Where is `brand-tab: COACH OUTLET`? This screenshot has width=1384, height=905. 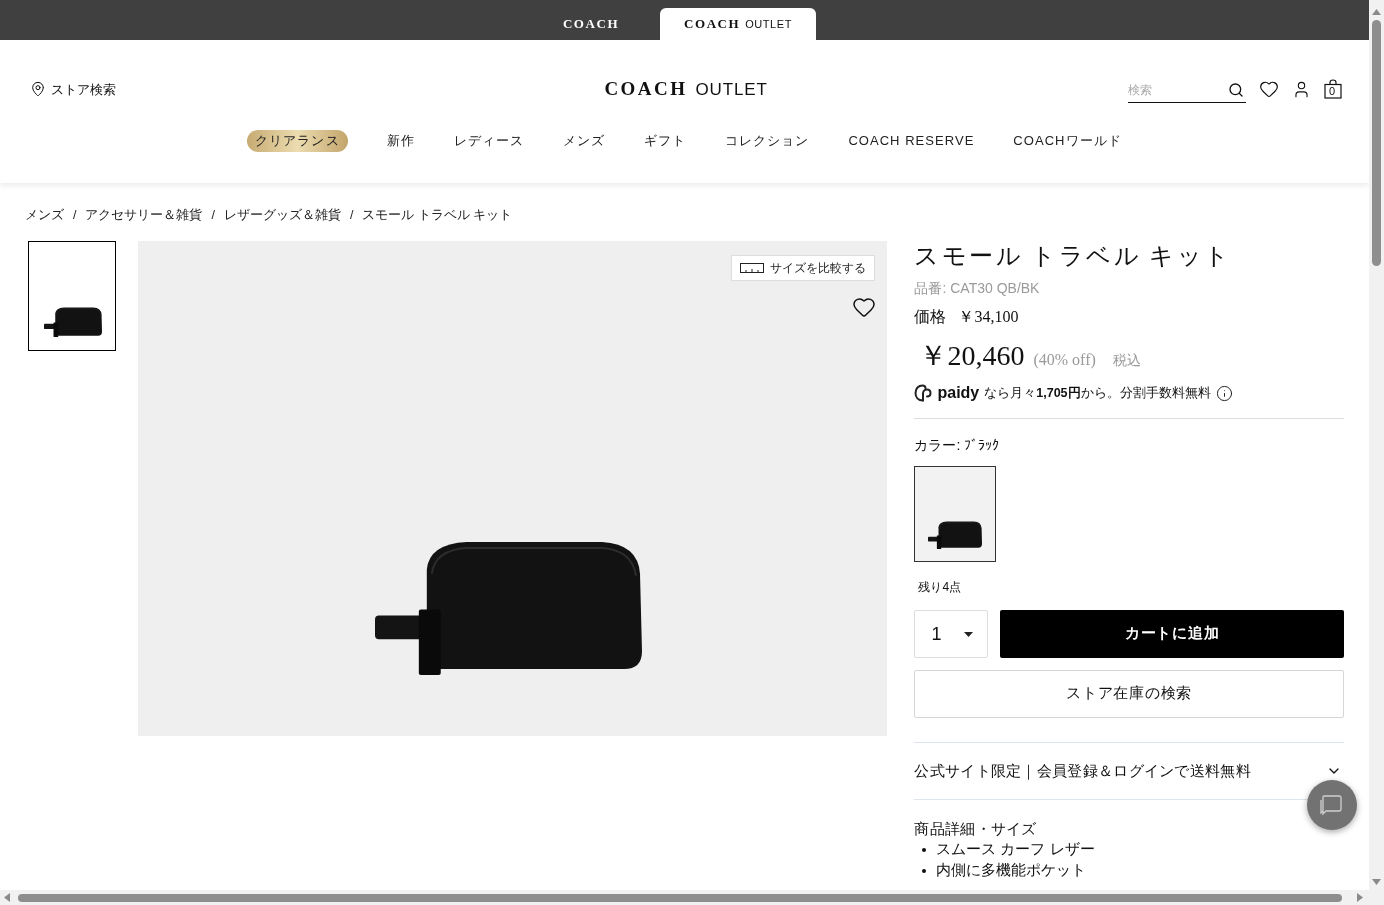
brand-tab: COACH OUTLET is located at coordinates (738, 24).